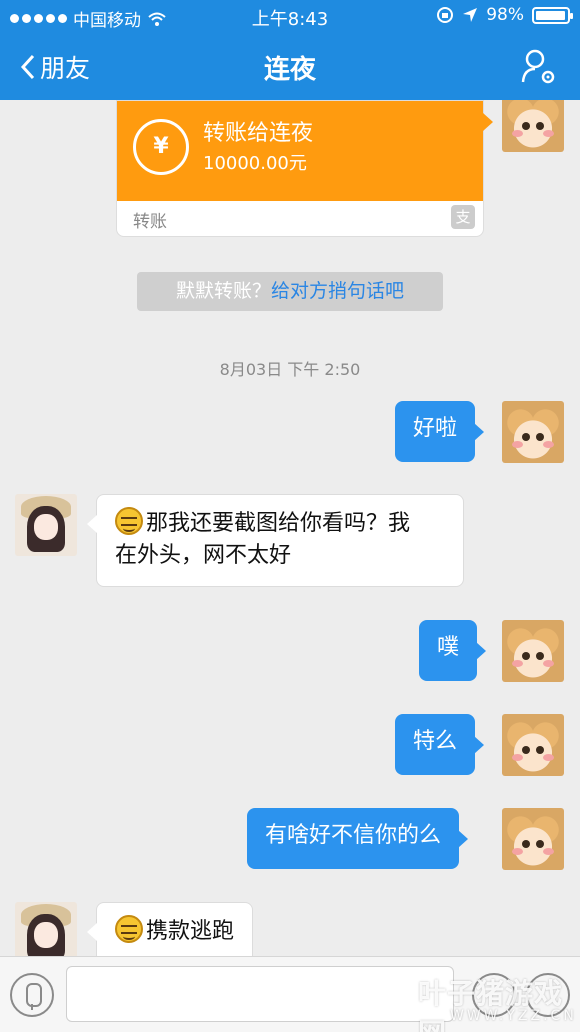  What do you see at coordinates (552, 15) in the screenshot?
I see `battery-icon` at bounding box center [552, 15].